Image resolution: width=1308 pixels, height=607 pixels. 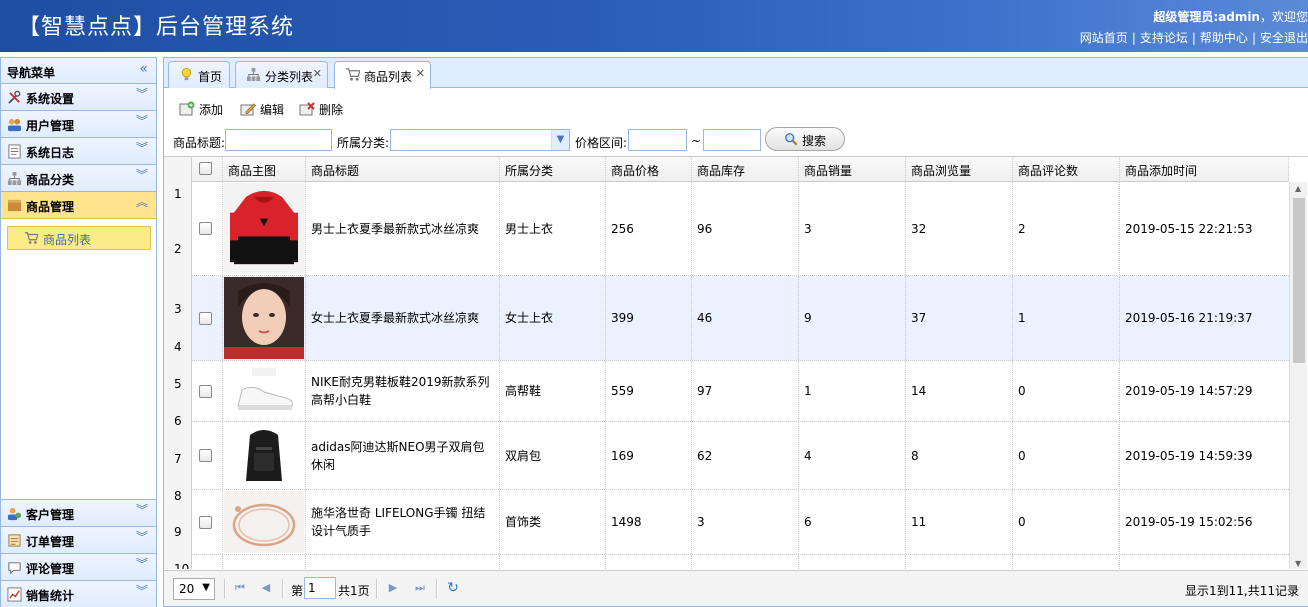 I want to click on link-forum: 支持论坛, so click(x=1164, y=38).